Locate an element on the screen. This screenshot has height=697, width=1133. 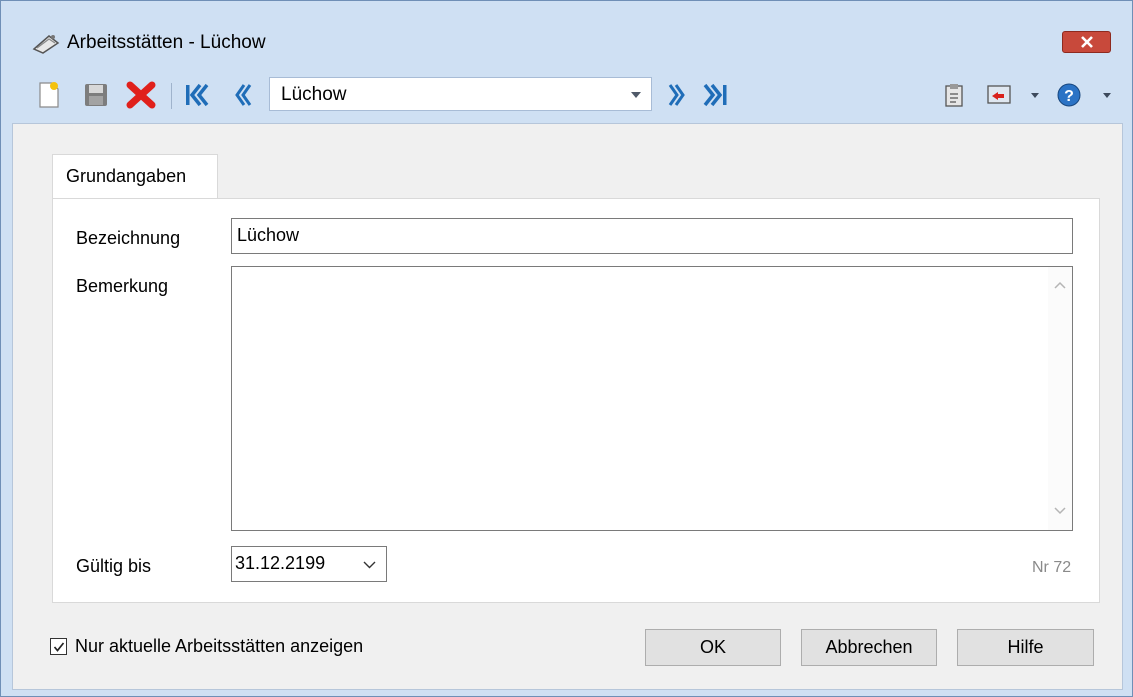
scroll-up-icon is located at coordinates (1060, 285).